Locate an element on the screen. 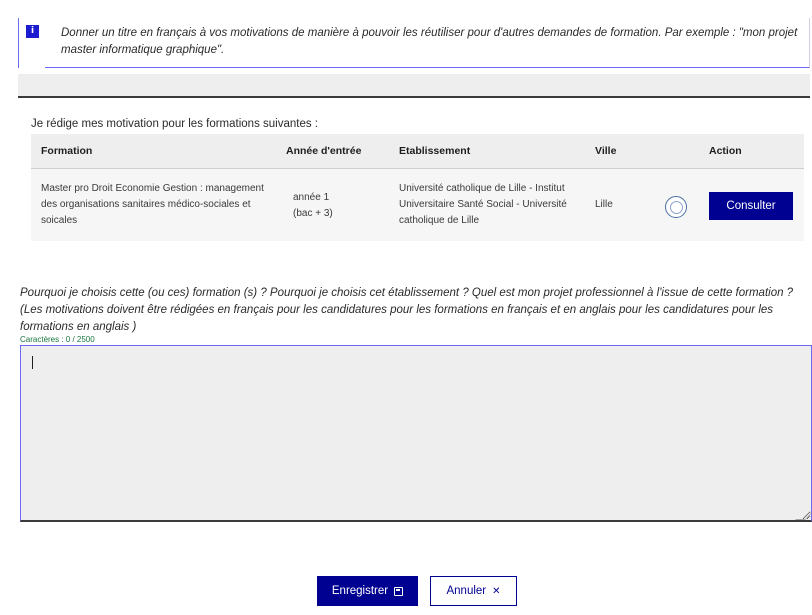 This screenshot has height=615, width=812. column-header-action: Action is located at coordinates (725, 151).